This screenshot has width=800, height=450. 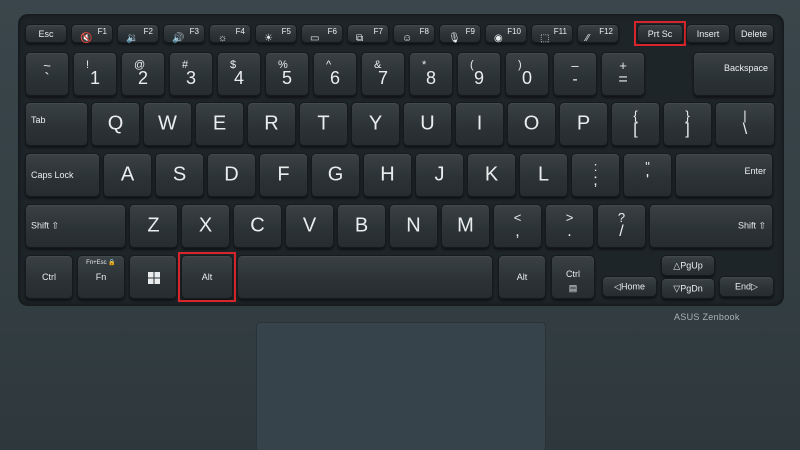 I want to click on key-ctrl-left: Ctrl, so click(x=49, y=277).